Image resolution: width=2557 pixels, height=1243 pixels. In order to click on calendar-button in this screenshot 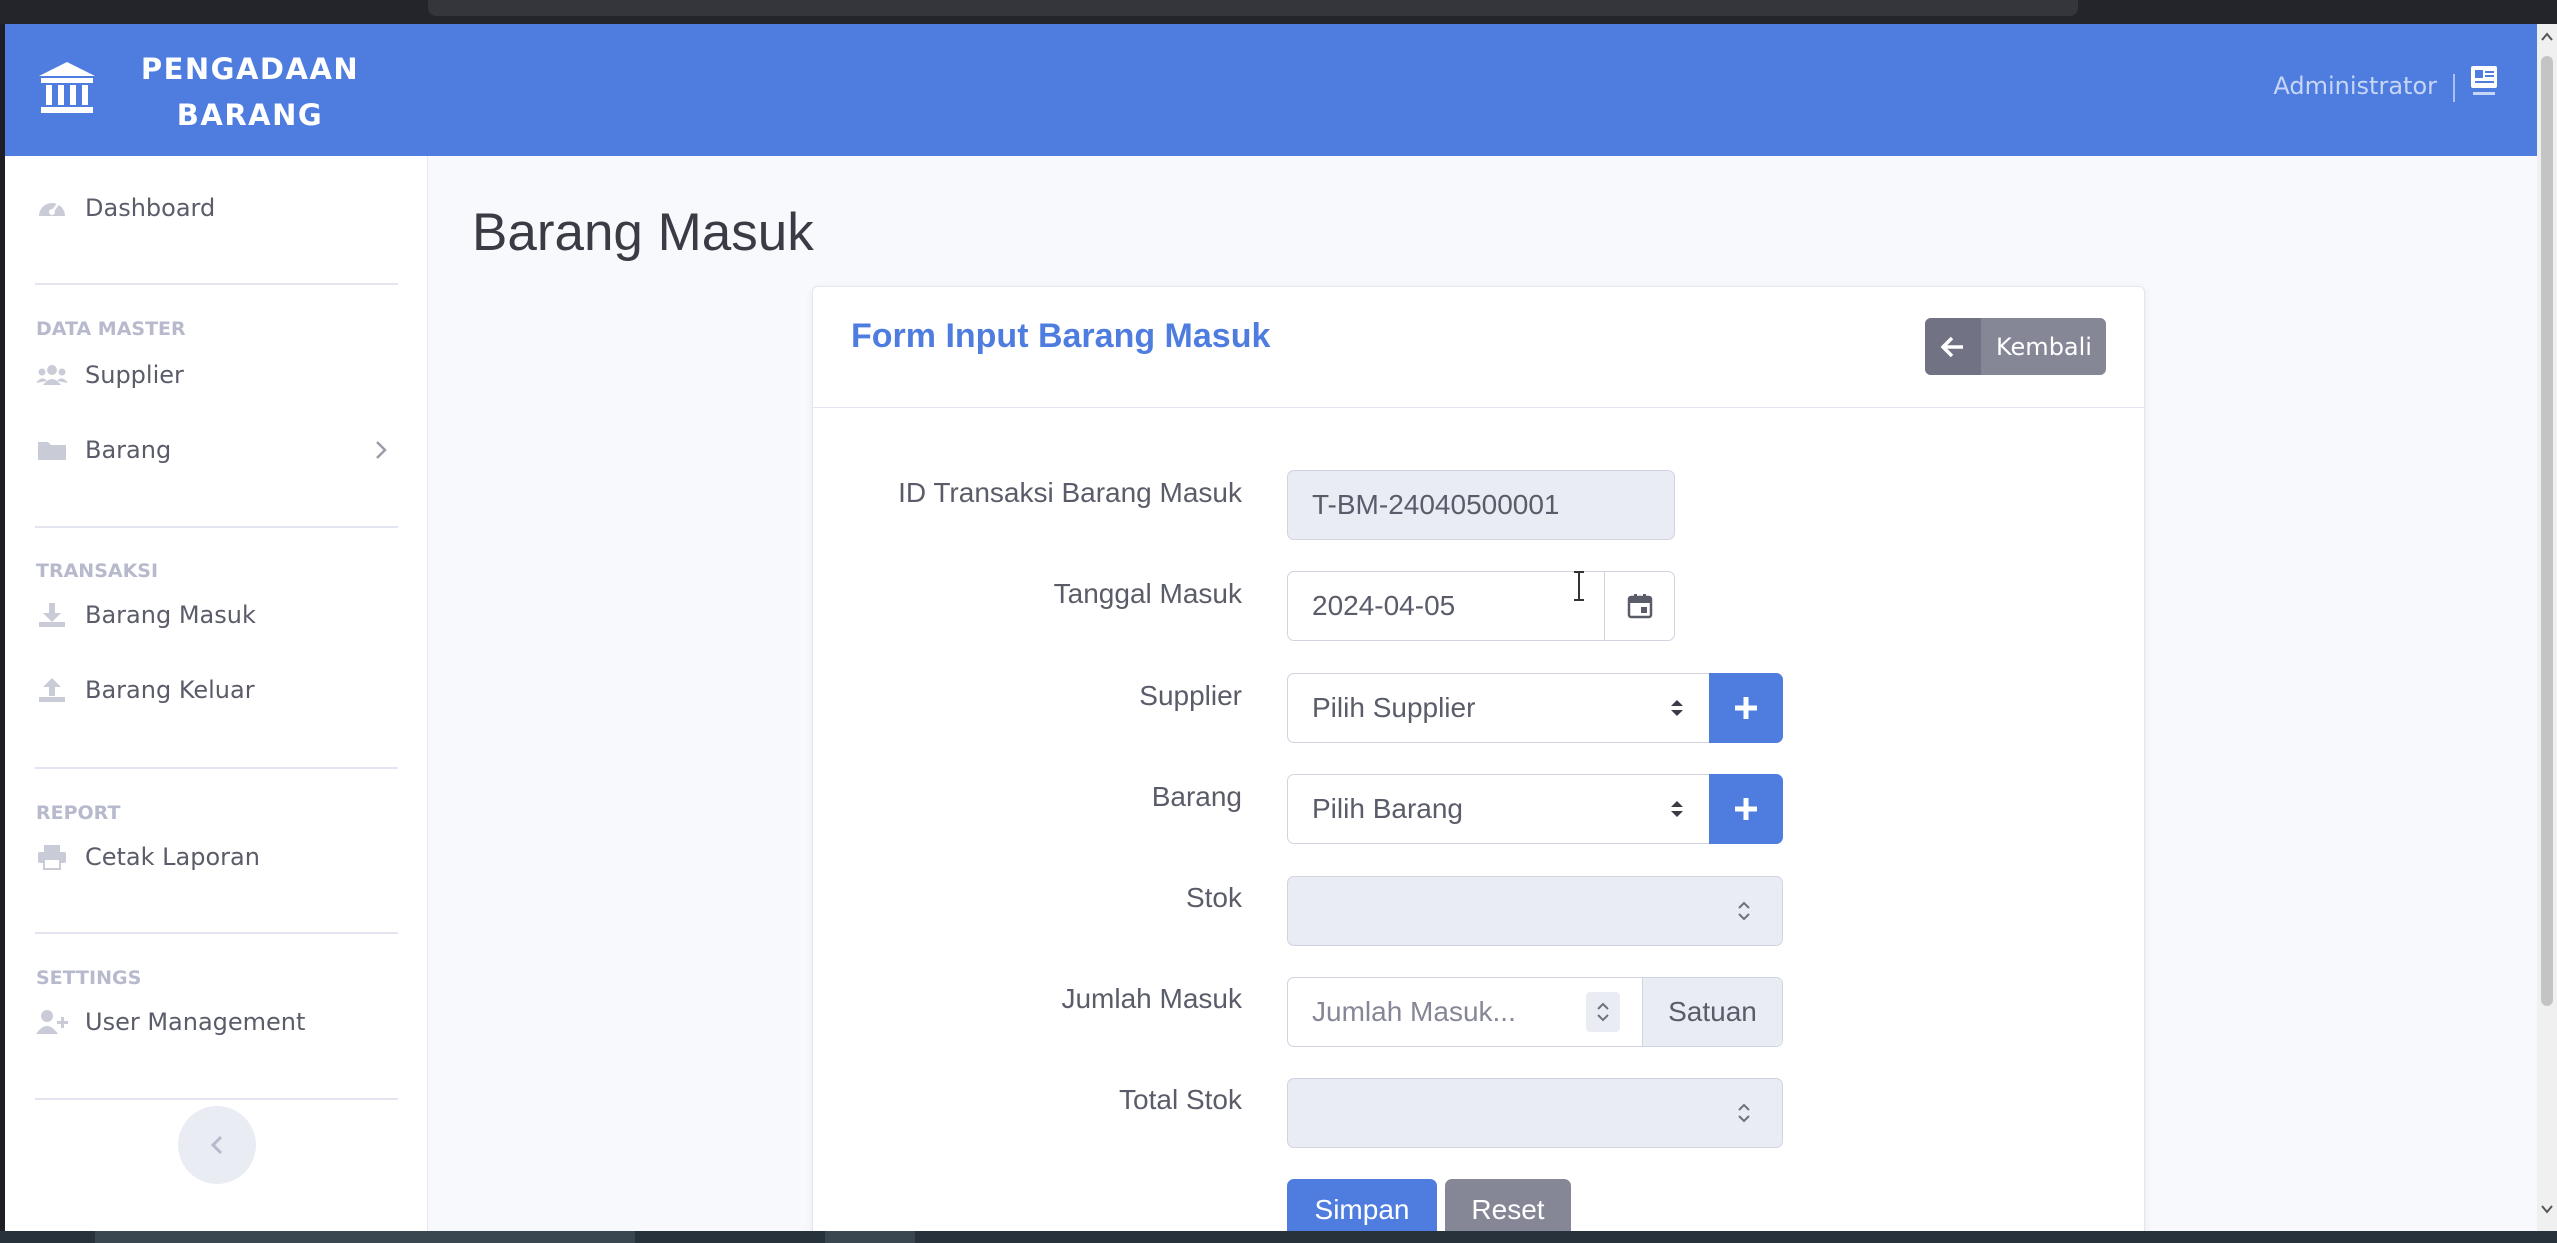, I will do `click(1639, 606)`.